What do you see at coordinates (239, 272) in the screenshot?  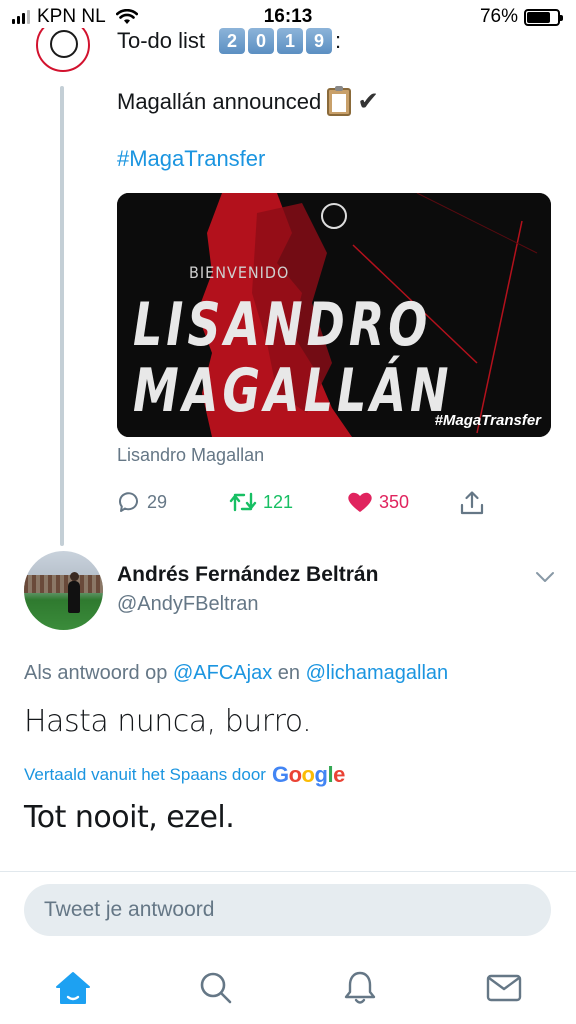 I see `card-kicker: BIENVENIDO` at bounding box center [239, 272].